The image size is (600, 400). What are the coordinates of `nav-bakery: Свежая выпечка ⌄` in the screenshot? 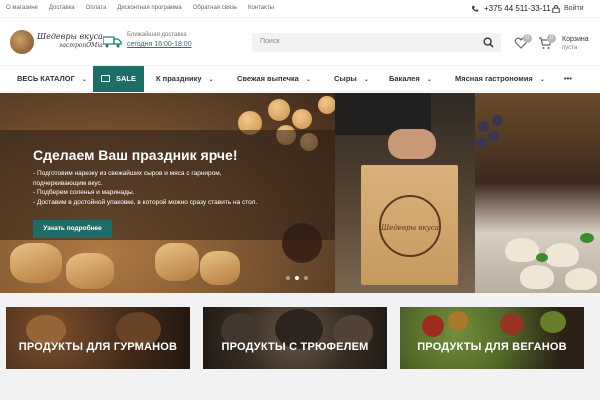 It's located at (274, 79).